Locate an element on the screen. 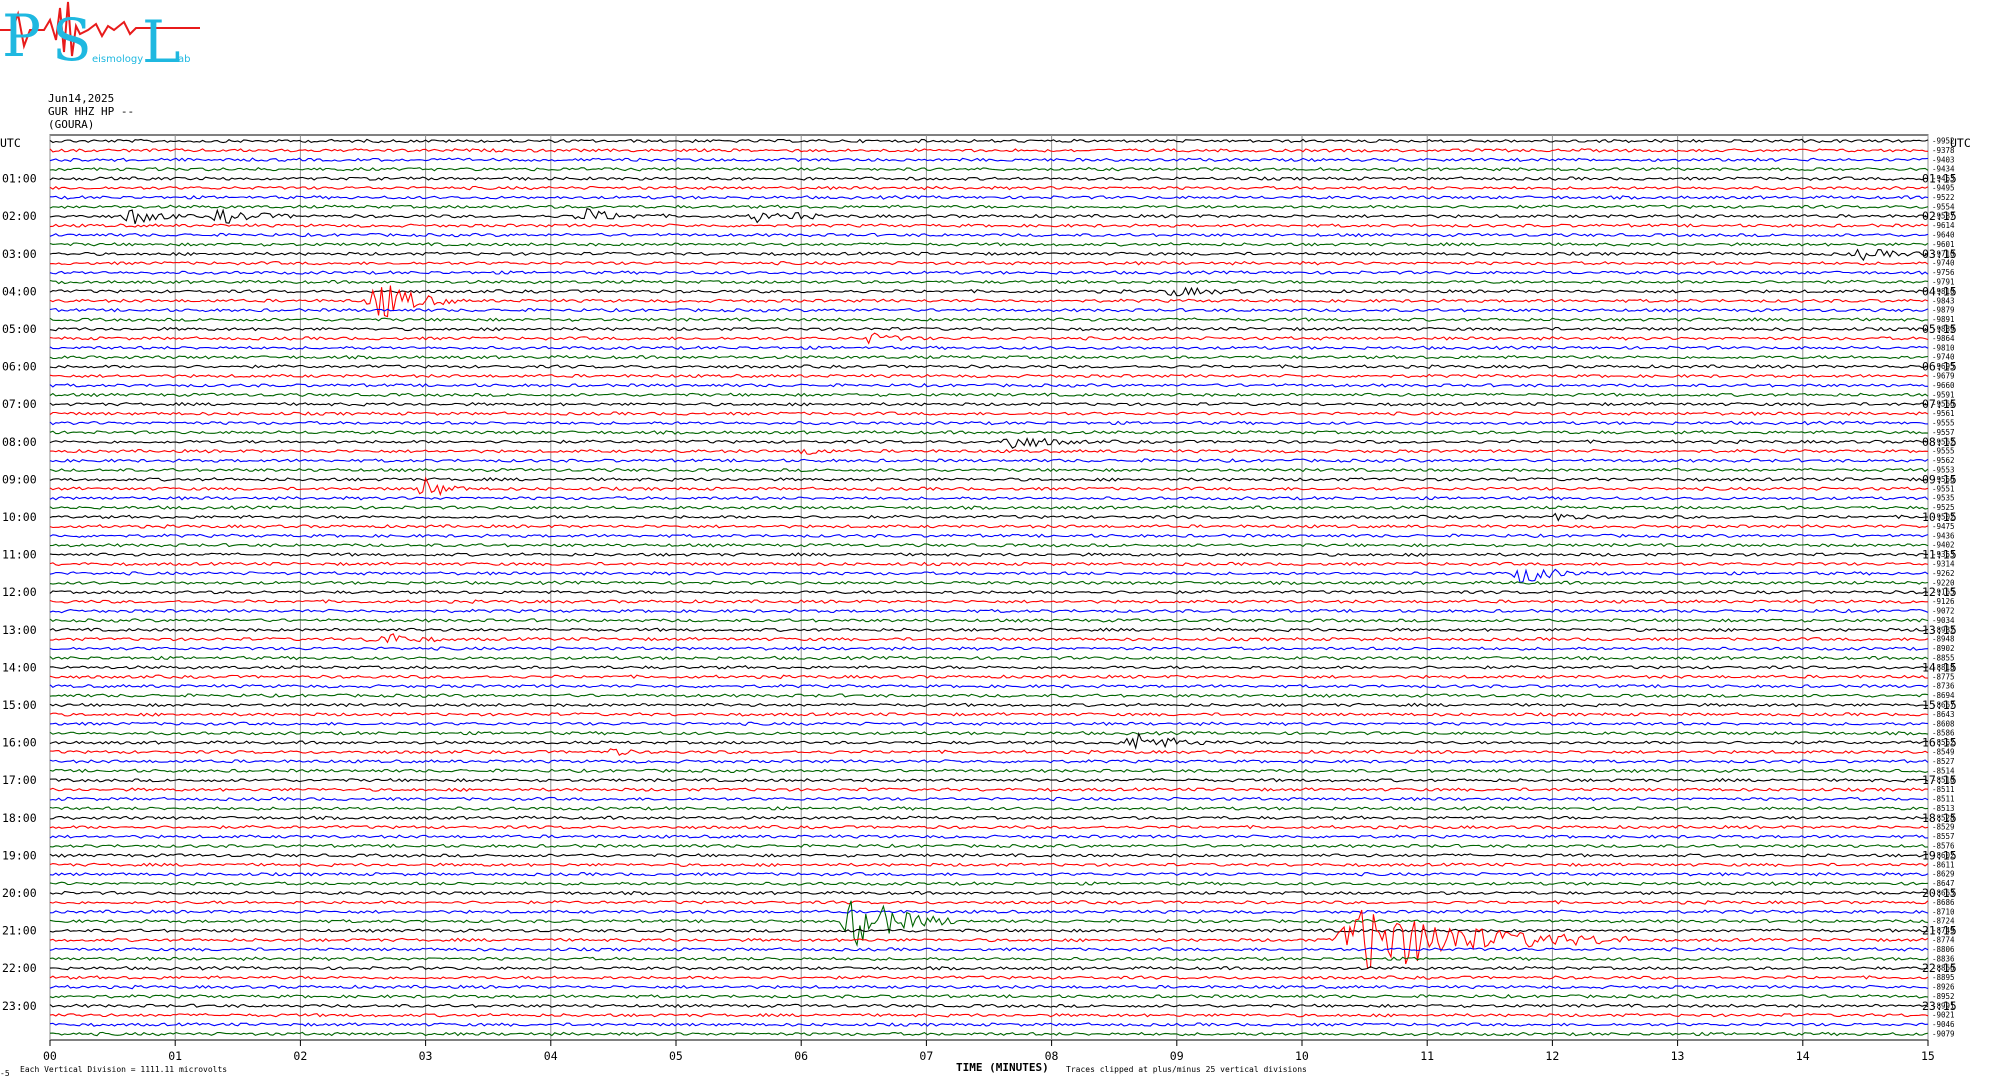  trace-offset-label: -9535 is located at coordinates (1943, 498).